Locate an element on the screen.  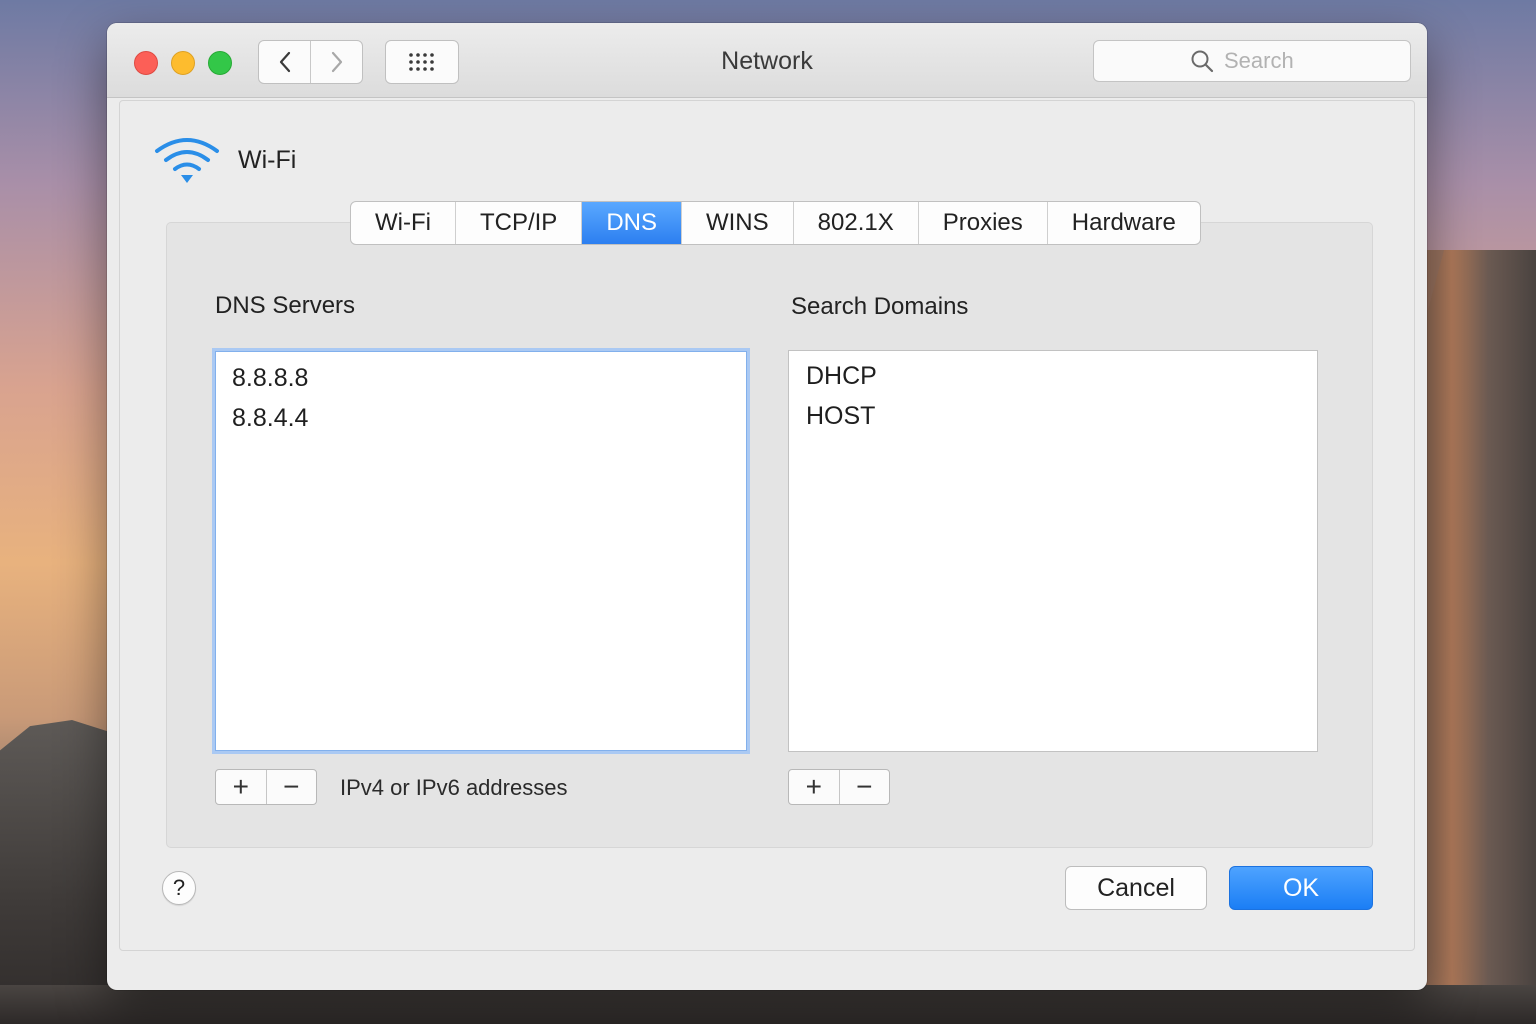
dns-servers-hint: IPv4 or IPv6 addresses is located at coordinates (454, 787).